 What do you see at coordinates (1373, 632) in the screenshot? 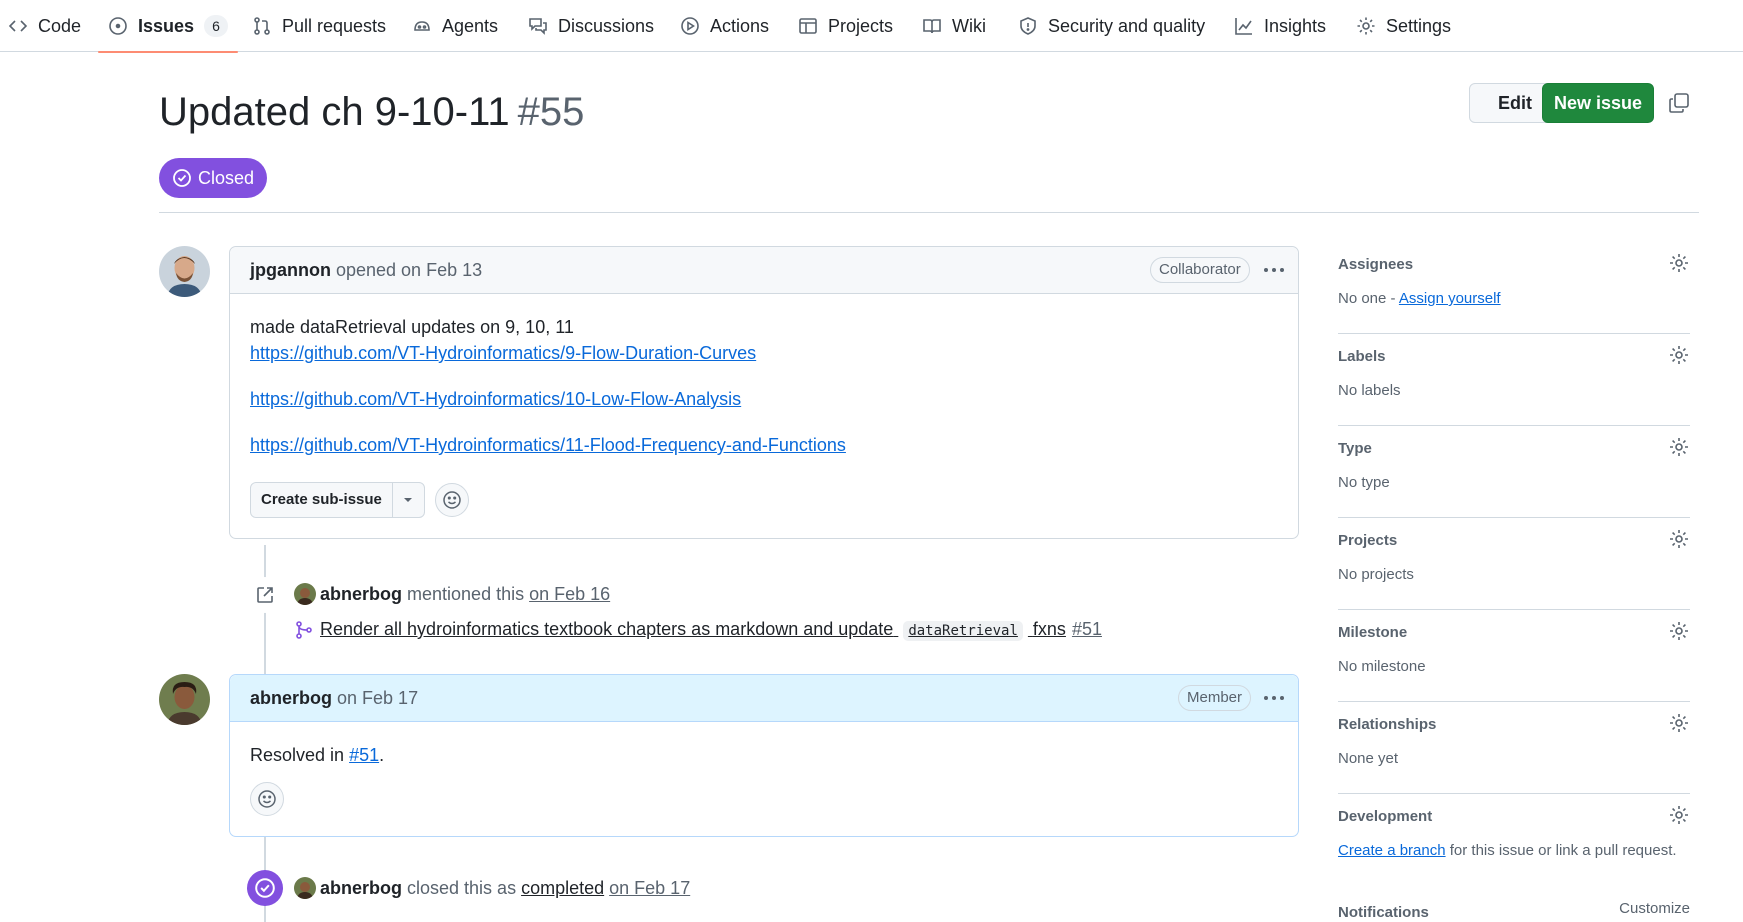
I see `sidebar-heading: Milestone` at bounding box center [1373, 632].